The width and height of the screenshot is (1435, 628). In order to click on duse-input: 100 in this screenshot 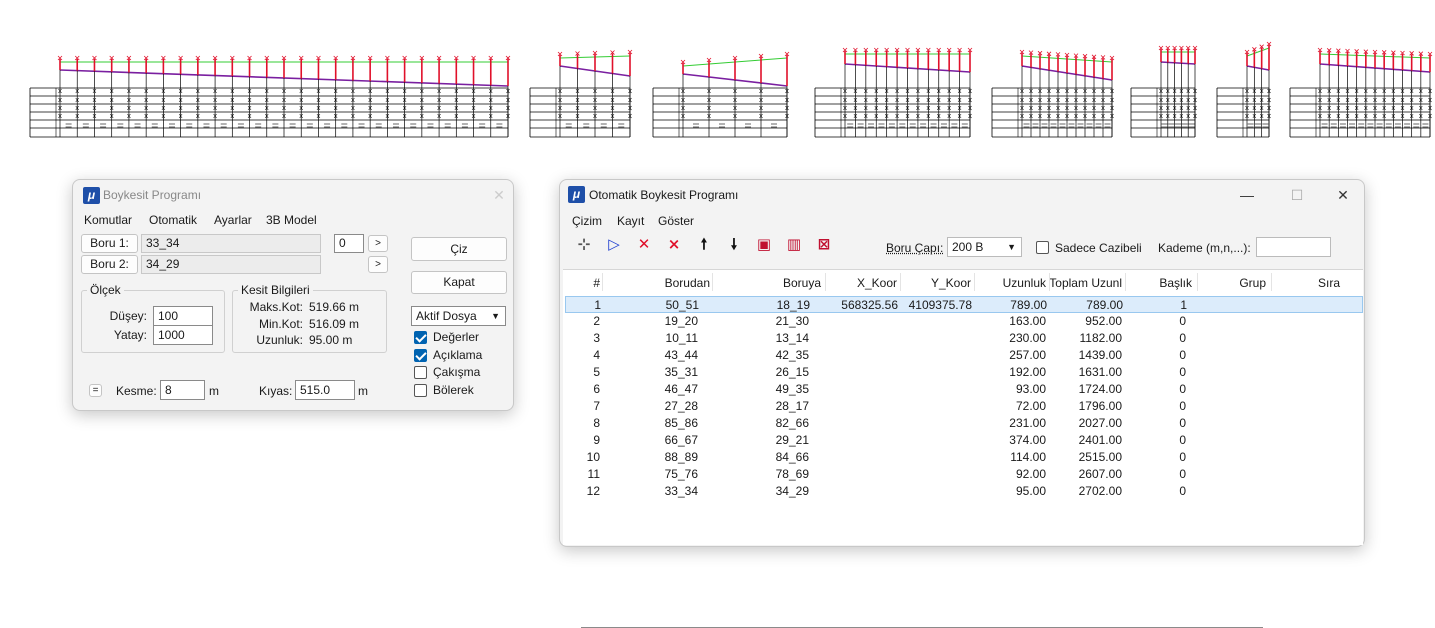, I will do `click(183, 316)`.